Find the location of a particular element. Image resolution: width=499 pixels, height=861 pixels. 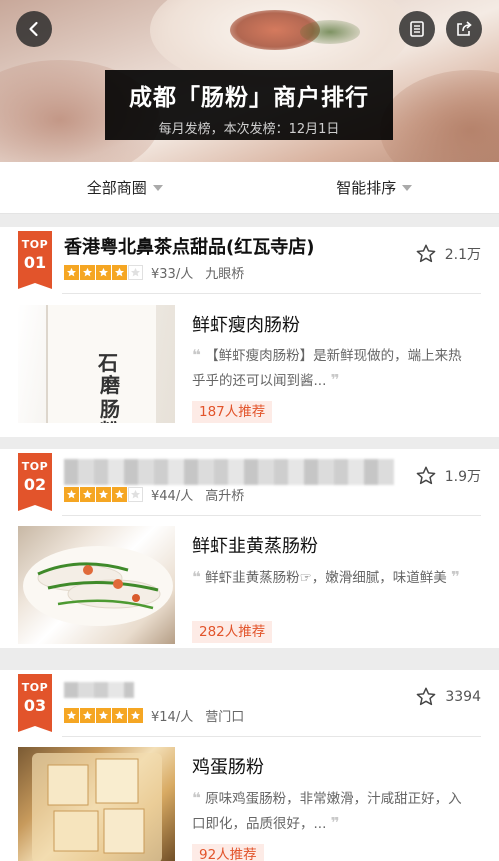

favorite-count: 3394 is located at coordinates (463, 697).